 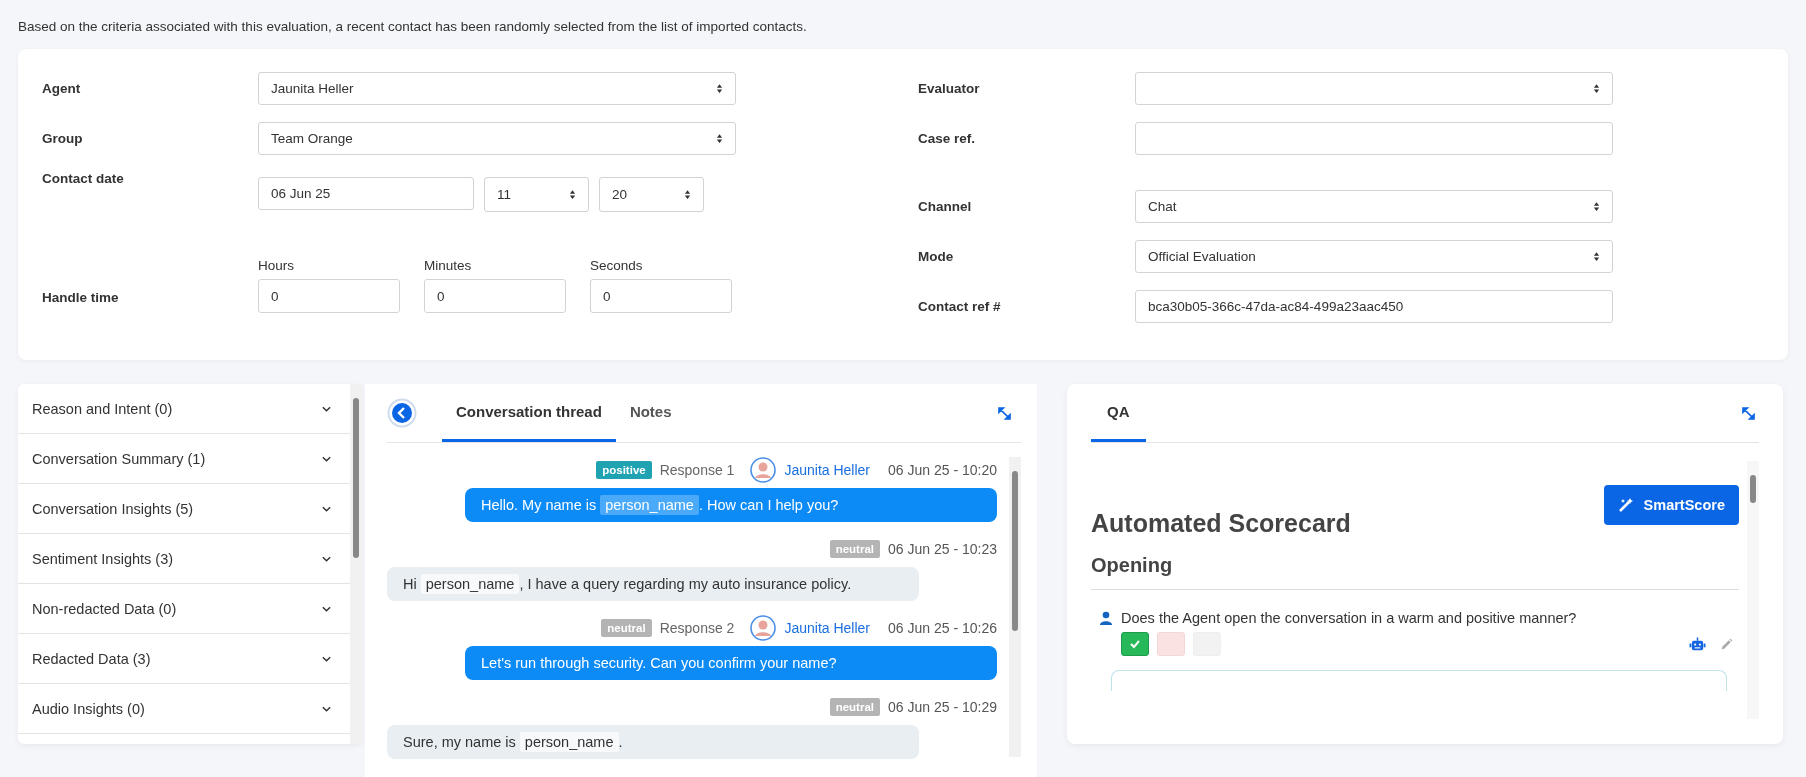 What do you see at coordinates (366, 193) in the screenshot?
I see `date-field: 06 Jun 25` at bounding box center [366, 193].